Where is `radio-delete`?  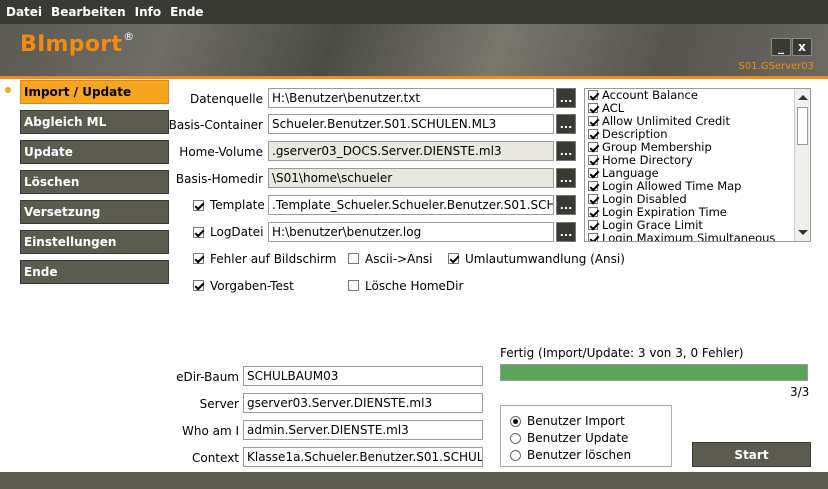
radio-delete is located at coordinates (515, 455).